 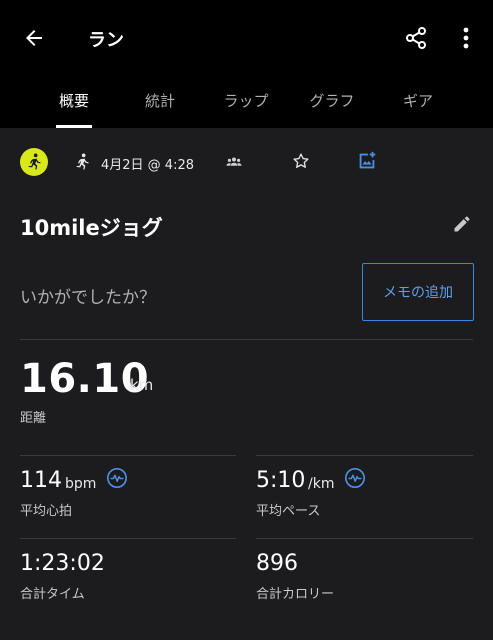 What do you see at coordinates (81, 484) in the screenshot?
I see `heart-rate-unit: bpm` at bounding box center [81, 484].